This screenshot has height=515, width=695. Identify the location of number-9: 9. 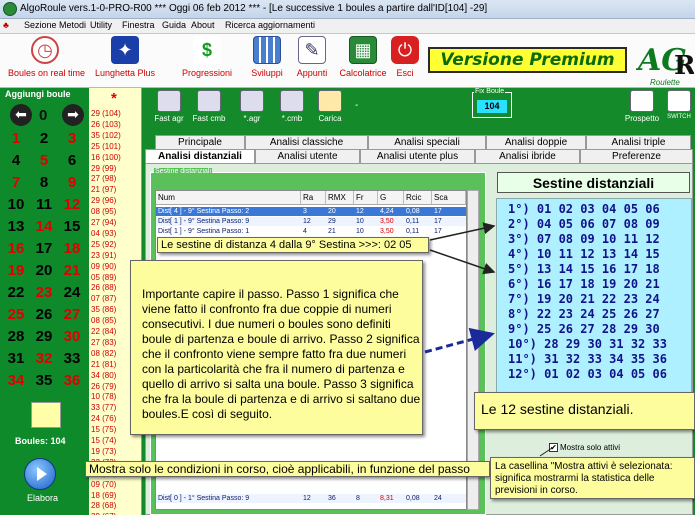
(72, 182).